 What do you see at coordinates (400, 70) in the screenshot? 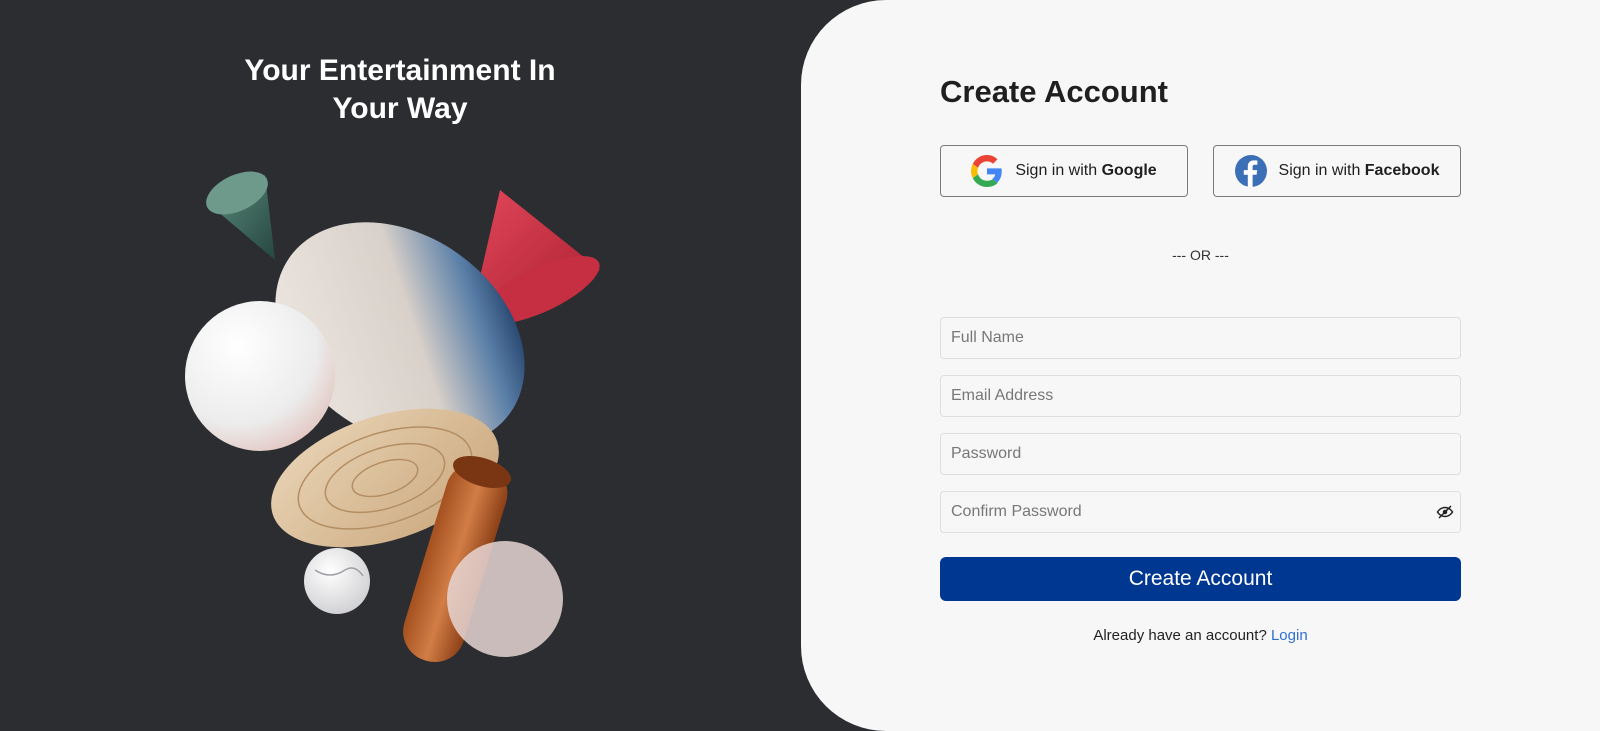
I see `hero-title-line1: Your Entertainment In` at bounding box center [400, 70].